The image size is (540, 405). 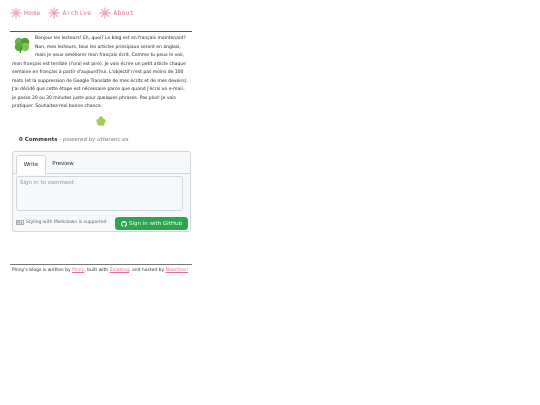 What do you see at coordinates (147, 270) in the screenshot?
I see `footer-mid2: , and hosted by` at bounding box center [147, 270].